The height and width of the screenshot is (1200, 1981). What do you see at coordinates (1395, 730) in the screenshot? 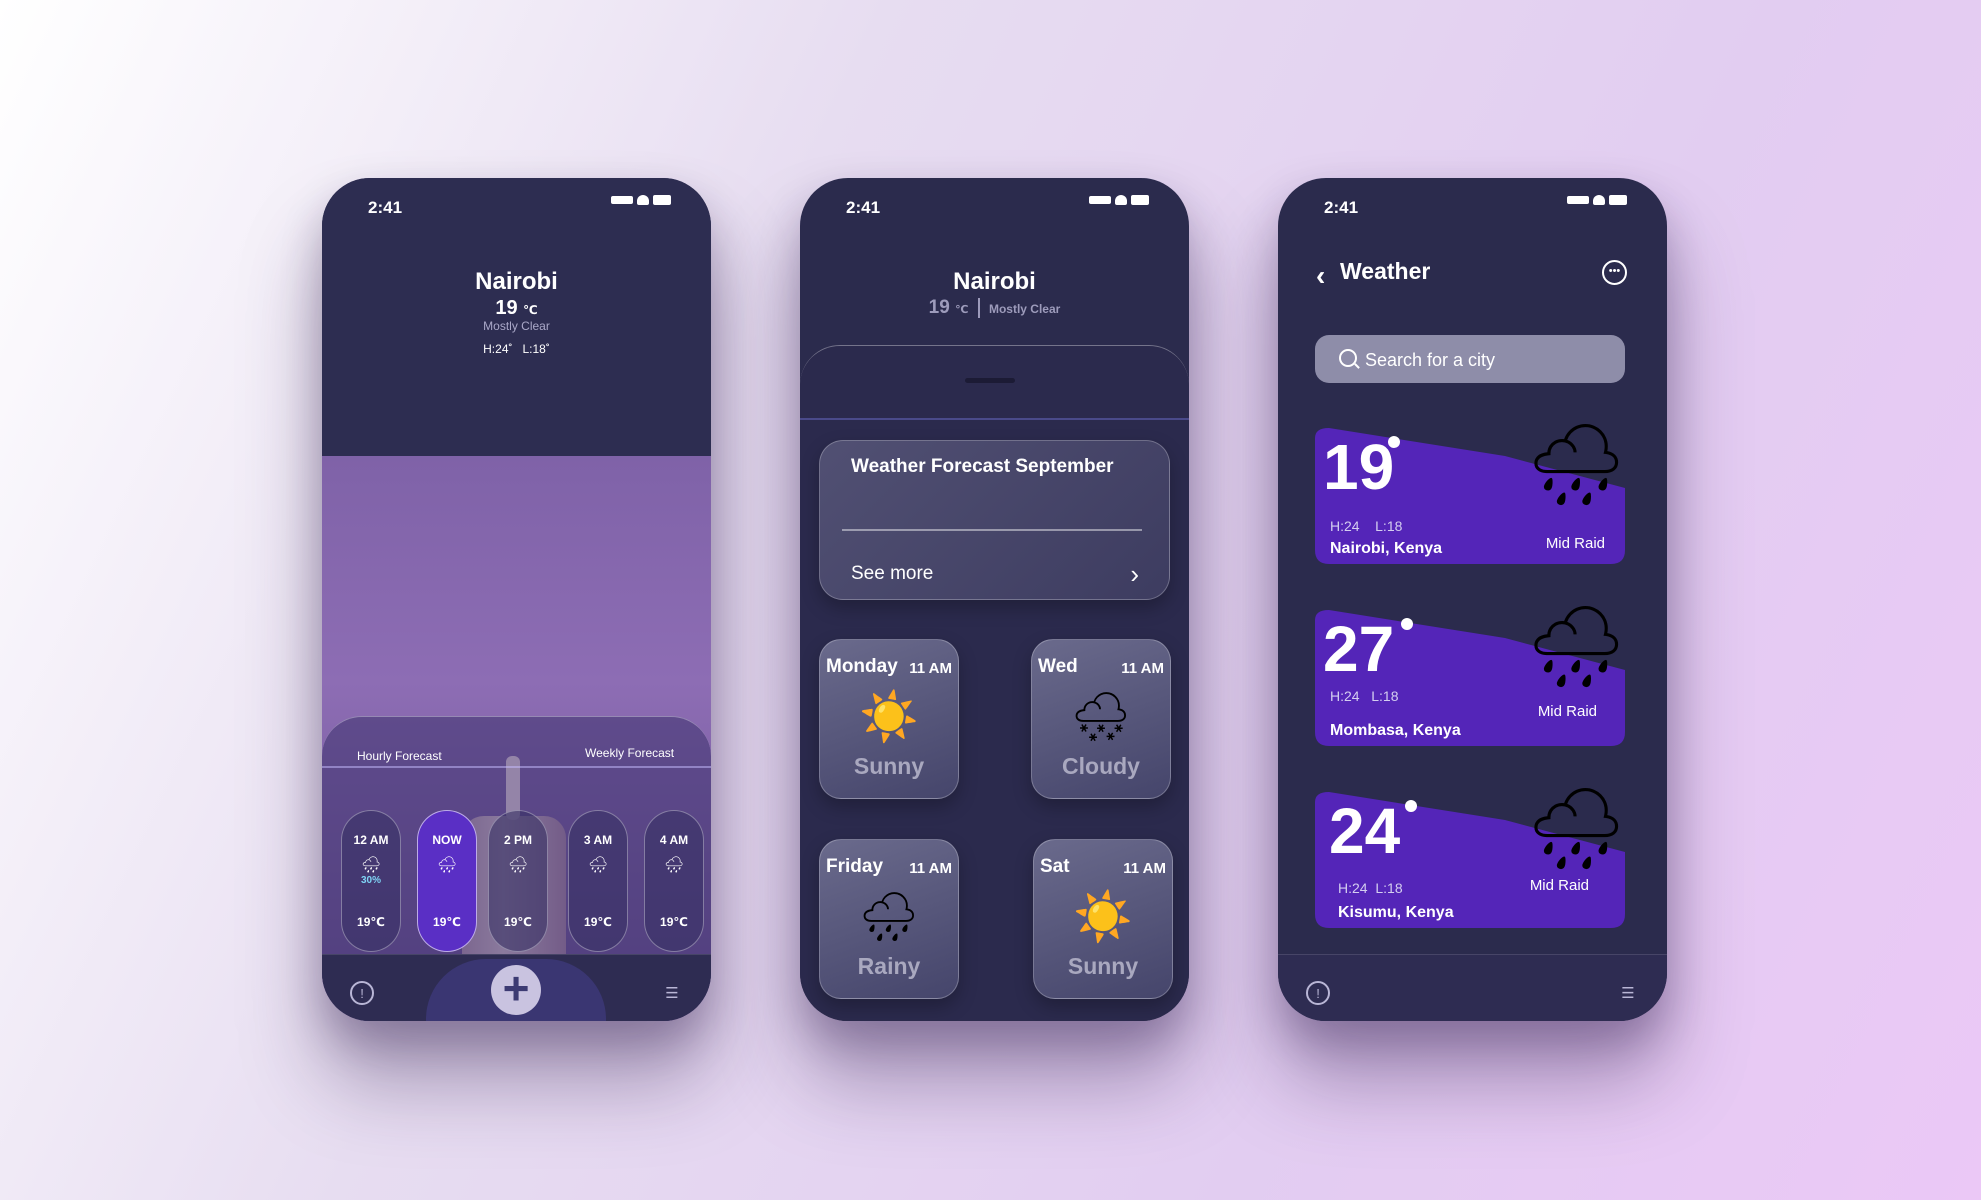
I see `city-name: Mombasa, Kenya` at bounding box center [1395, 730].